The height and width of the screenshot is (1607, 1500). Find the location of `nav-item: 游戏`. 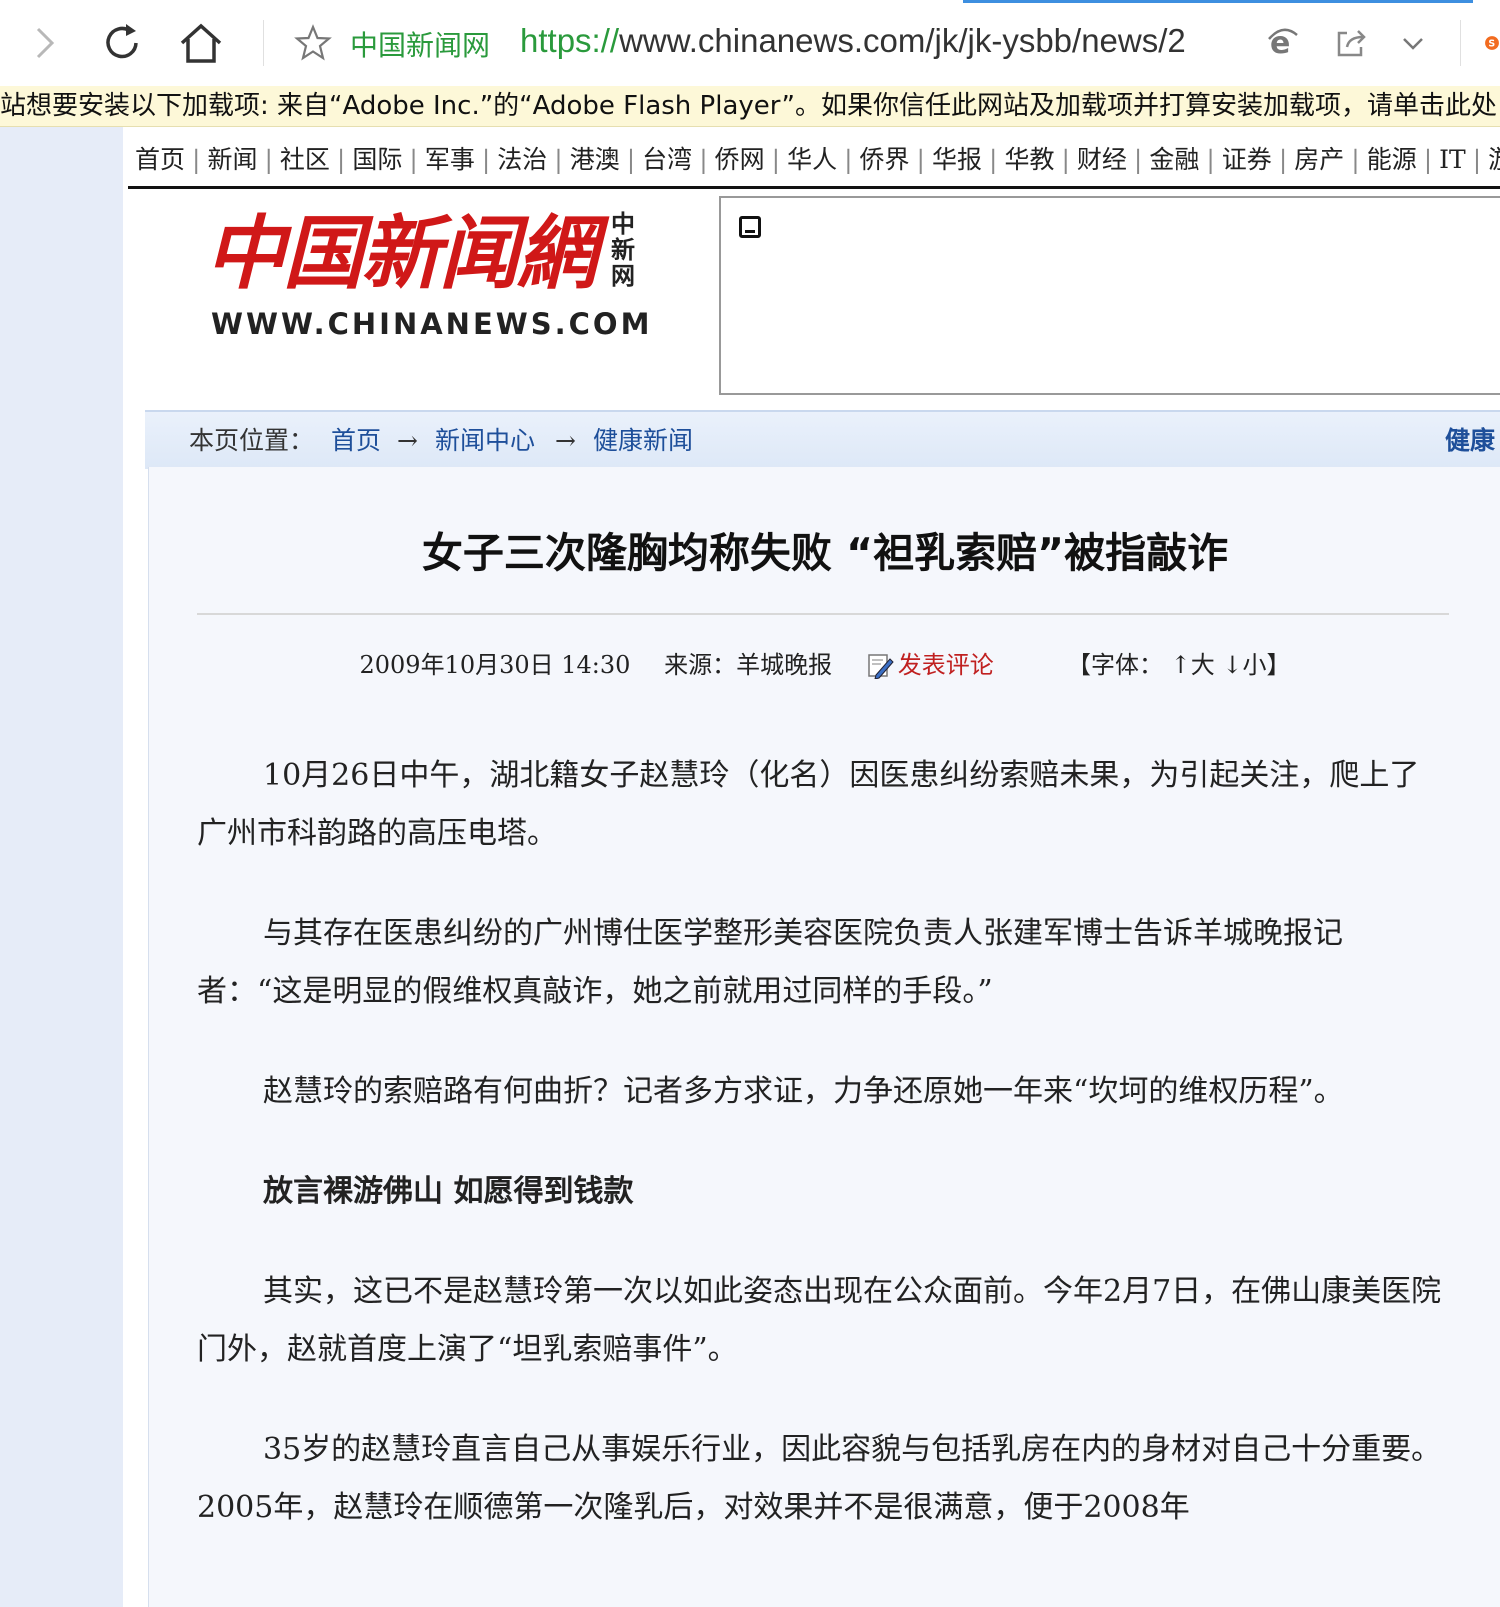

nav-item: 游戏 is located at coordinates (1490, 158).